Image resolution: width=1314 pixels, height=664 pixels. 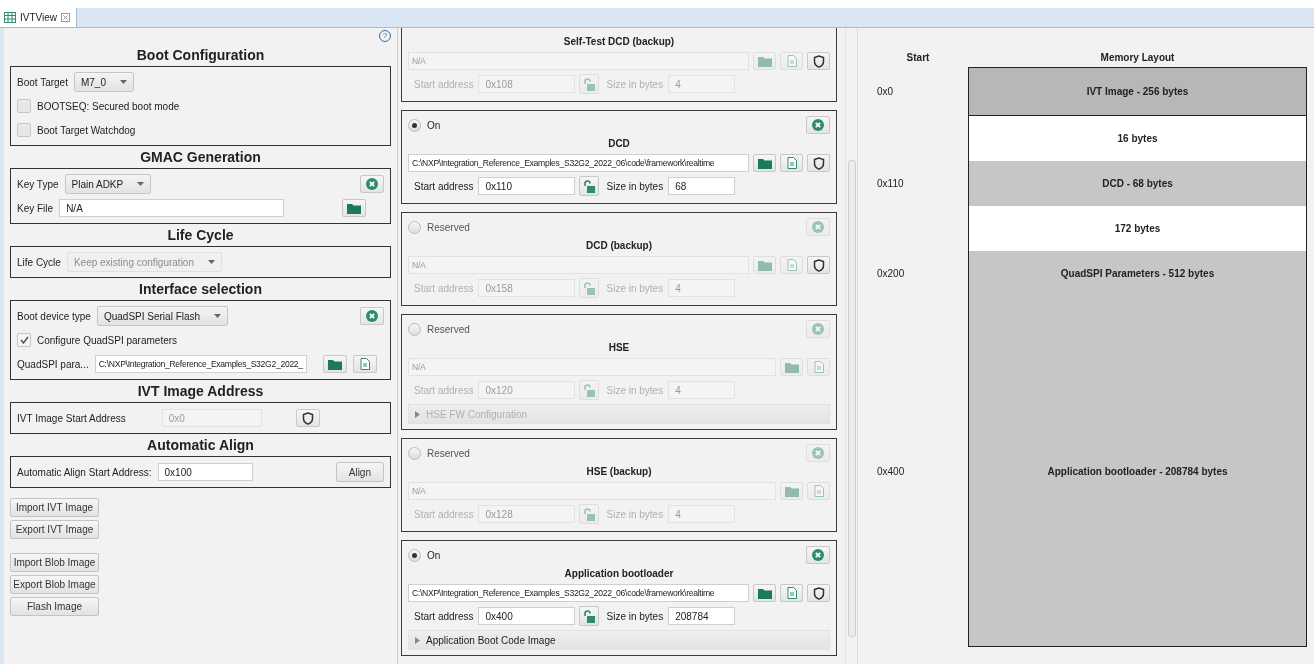 I want to click on size-field: 68, so click(x=702, y=186).